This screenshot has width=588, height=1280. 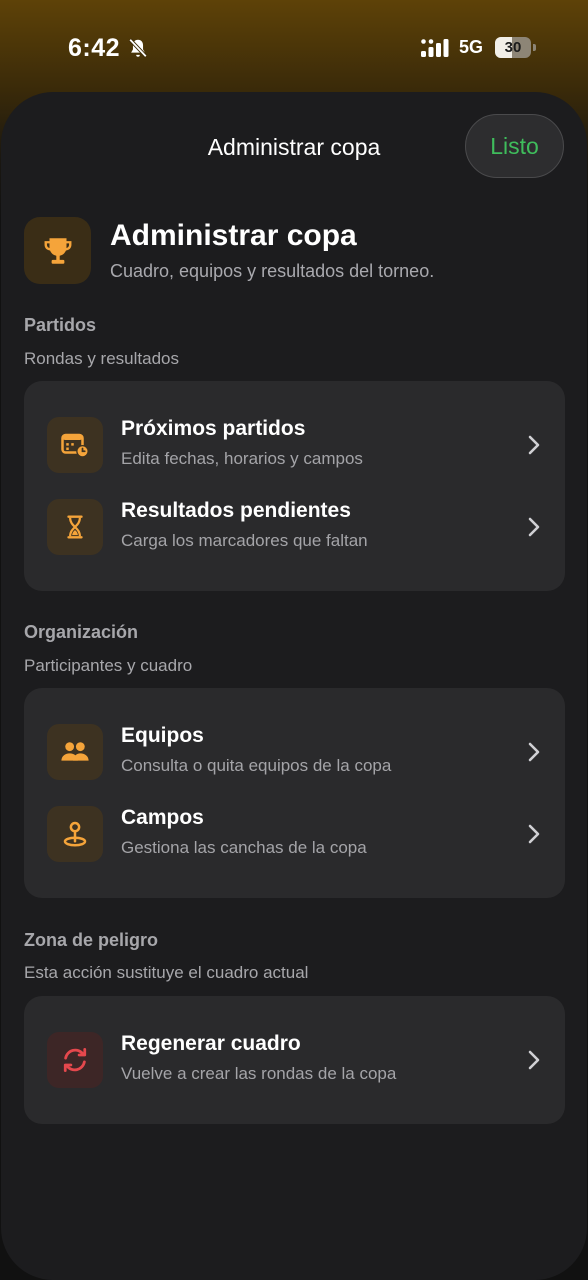 What do you see at coordinates (294, 834) in the screenshot?
I see `row-campos: Campos Gestiona las canchas de la copa` at bounding box center [294, 834].